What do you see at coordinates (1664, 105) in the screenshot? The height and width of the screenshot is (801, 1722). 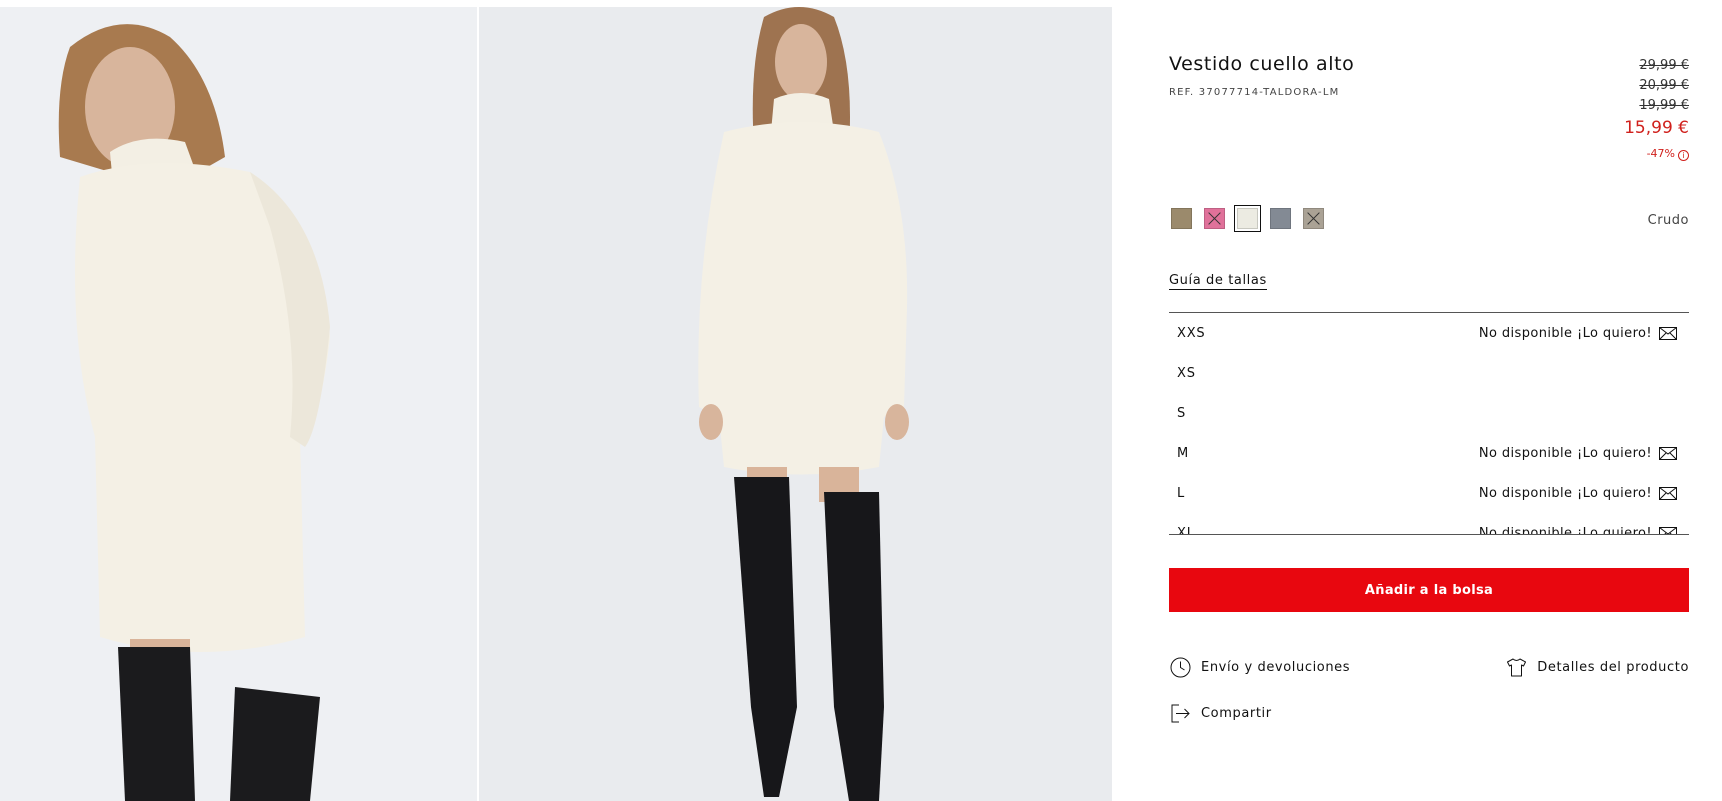 I see `price-previous-2: 19,99 €` at bounding box center [1664, 105].